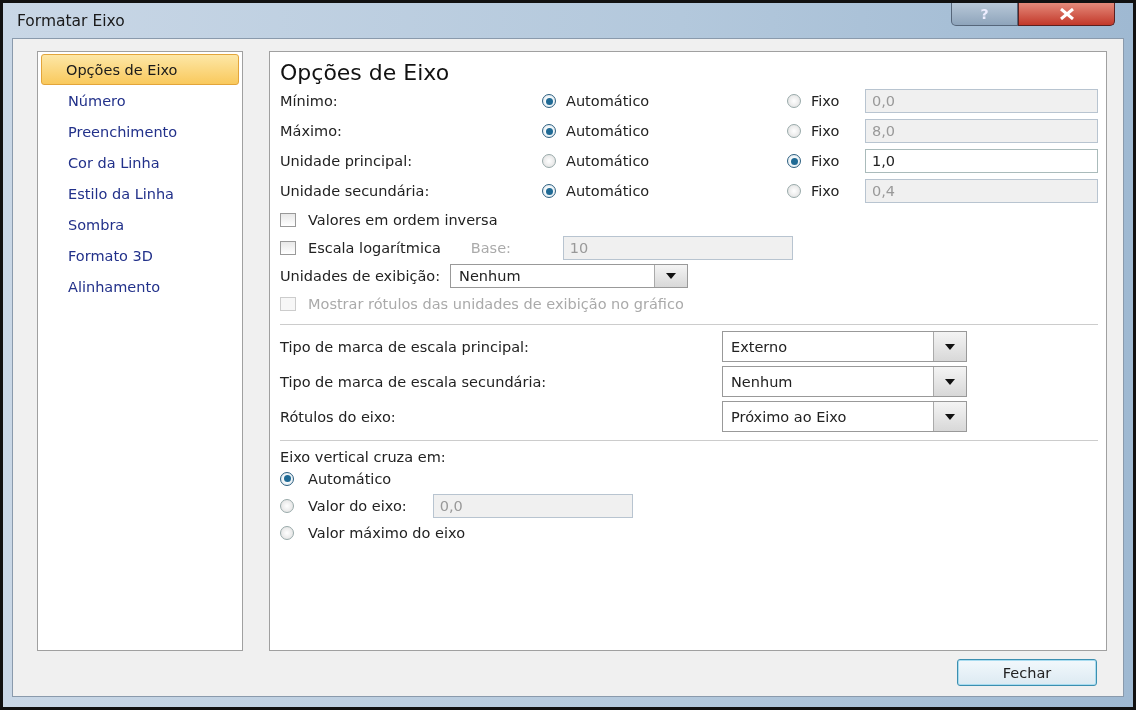  Describe the element at coordinates (140, 224) in the screenshot. I see `category-item: Sombra` at that location.